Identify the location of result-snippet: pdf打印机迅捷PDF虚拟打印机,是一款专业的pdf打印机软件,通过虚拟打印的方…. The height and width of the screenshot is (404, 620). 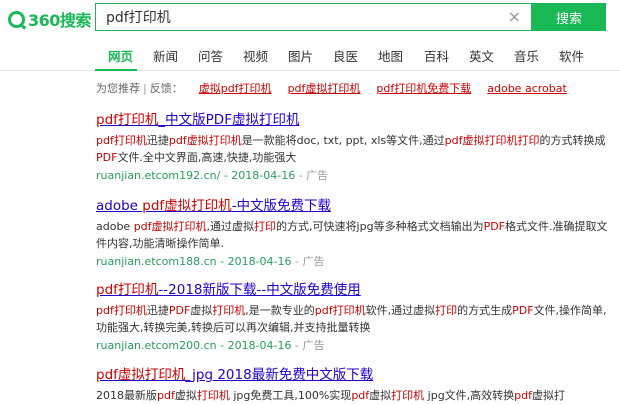
(351, 319).